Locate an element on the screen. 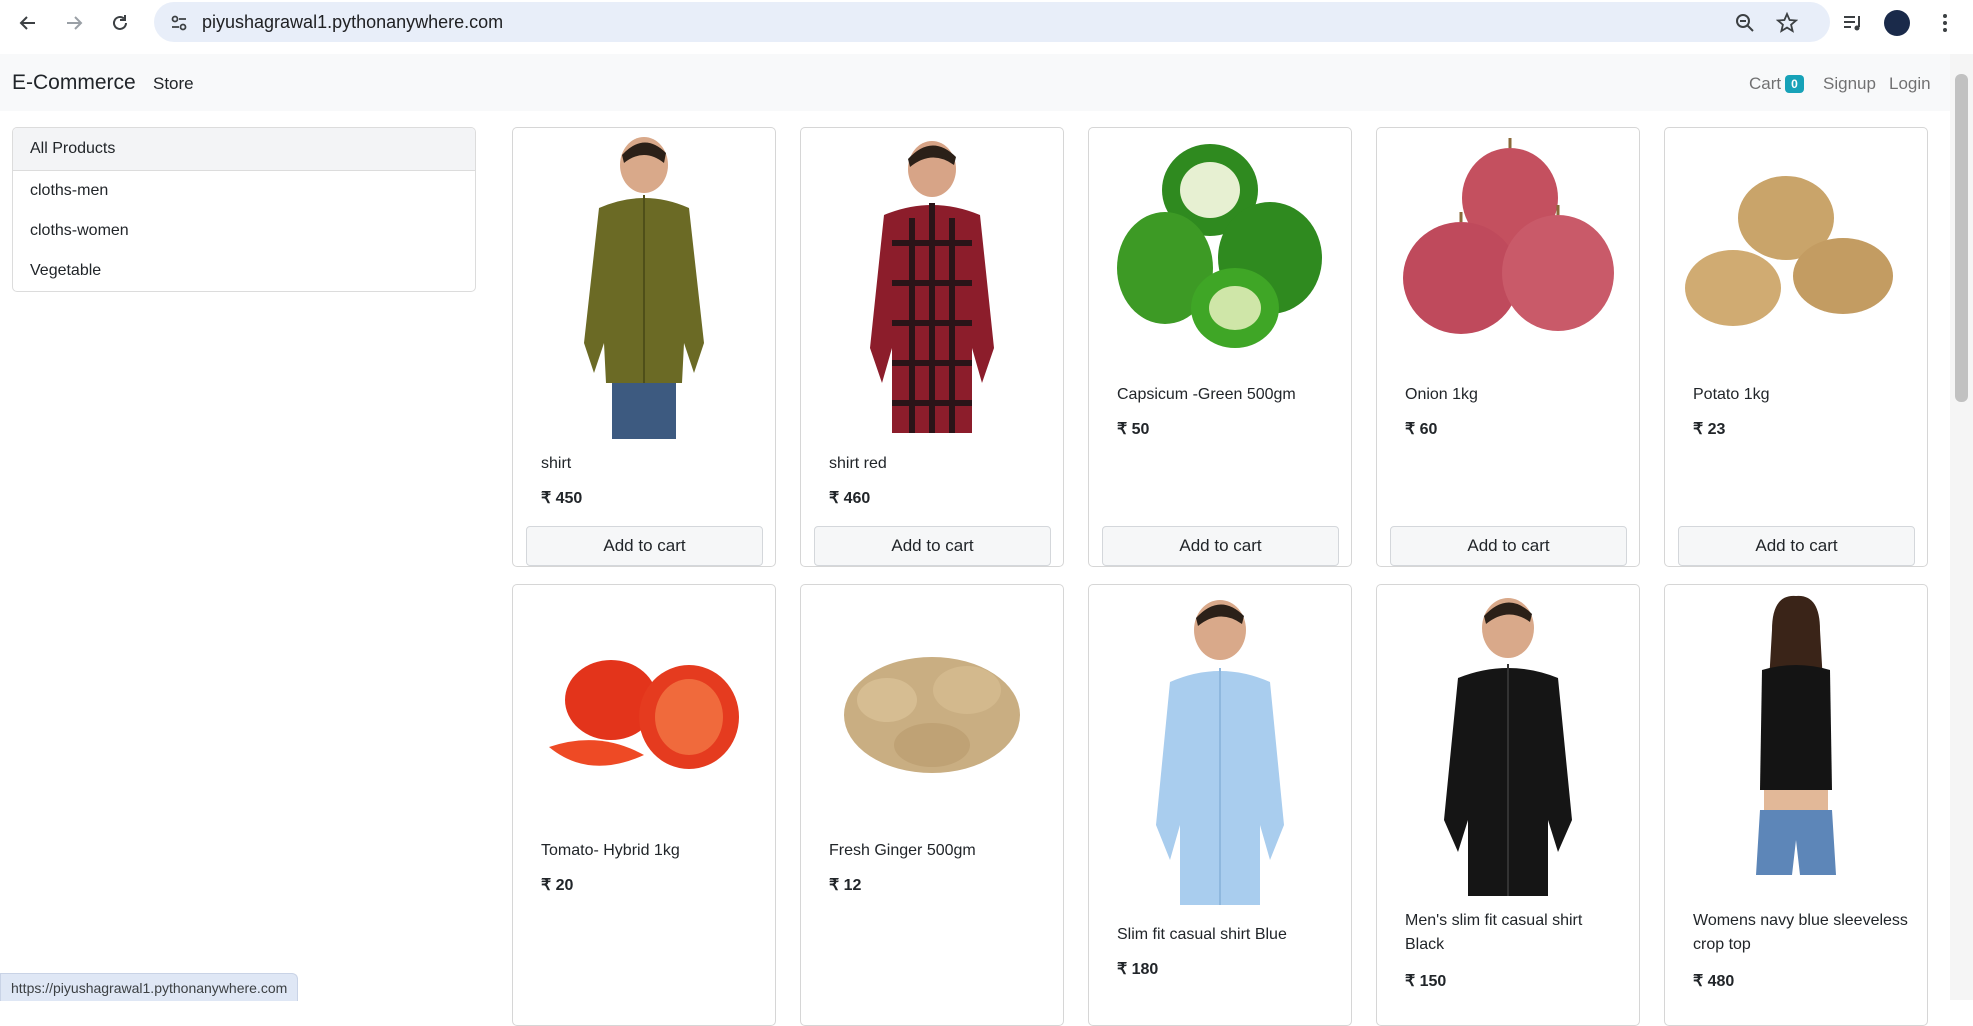 The image size is (1973, 1026). product-price: ₹ 20 is located at coordinates (557, 885).